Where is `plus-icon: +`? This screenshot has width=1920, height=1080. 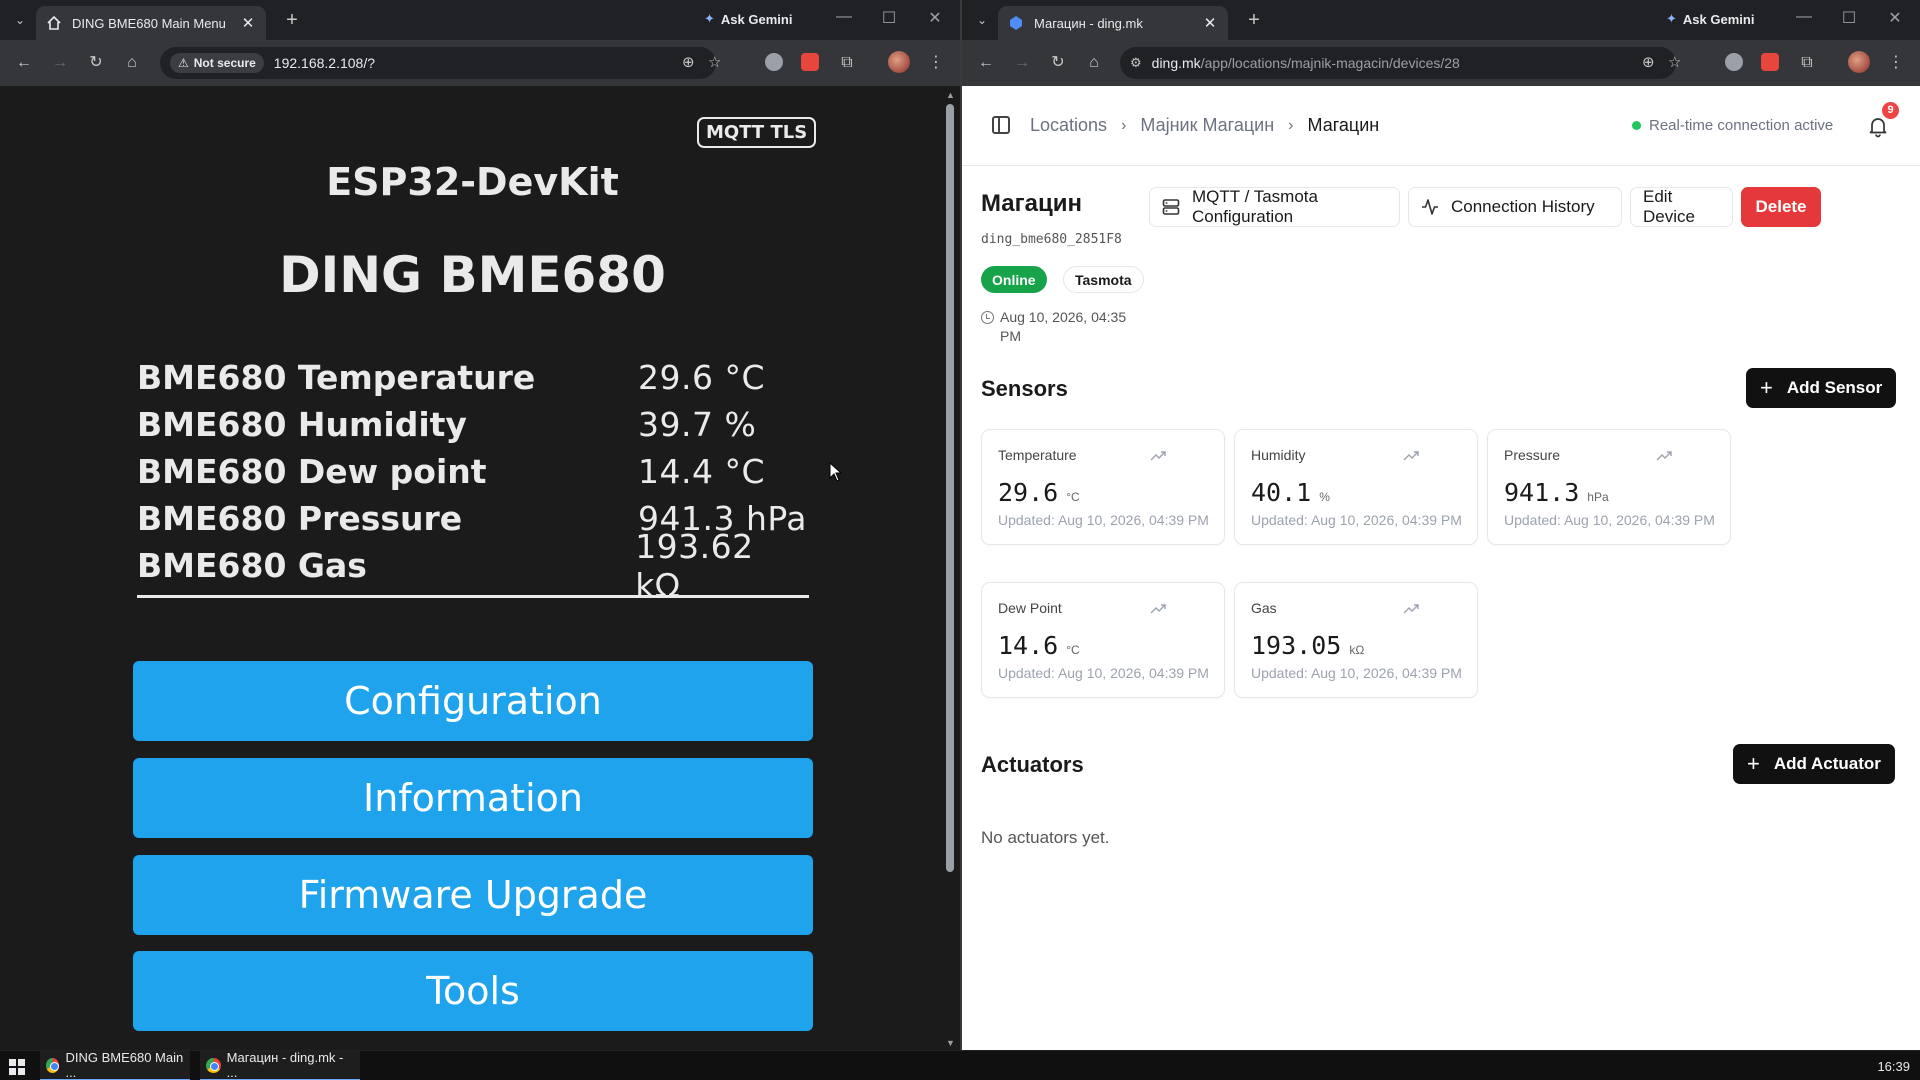 plus-icon: + is located at coordinates (1753, 763).